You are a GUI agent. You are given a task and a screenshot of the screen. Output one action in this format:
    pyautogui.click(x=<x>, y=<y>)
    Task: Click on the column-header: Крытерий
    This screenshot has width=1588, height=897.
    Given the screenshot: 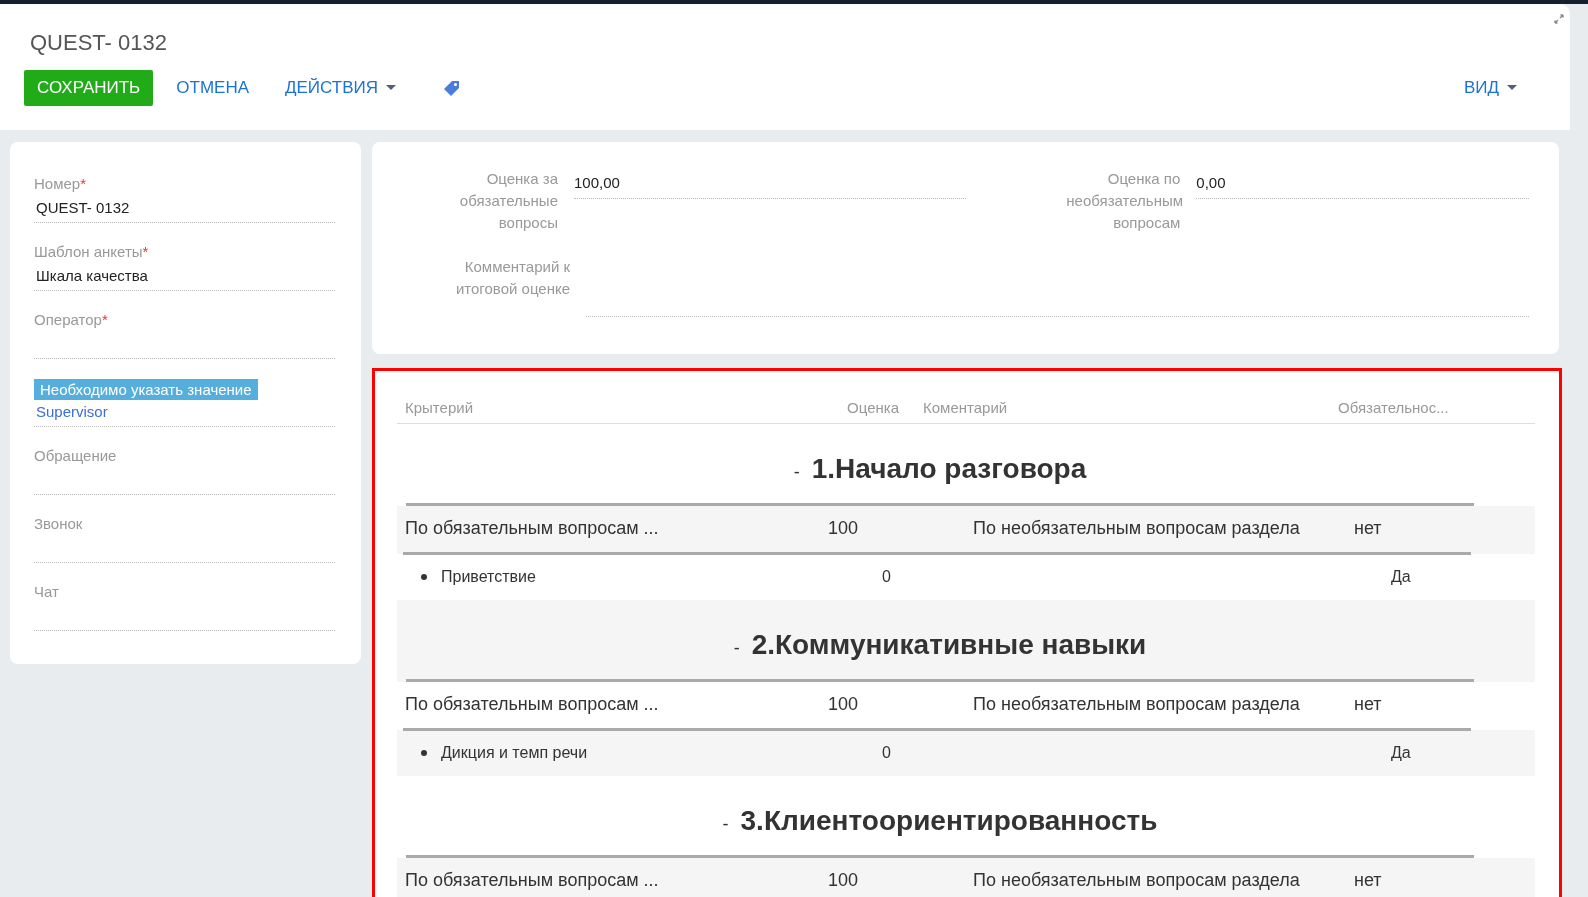 What is the action you would take?
    pyautogui.click(x=439, y=407)
    